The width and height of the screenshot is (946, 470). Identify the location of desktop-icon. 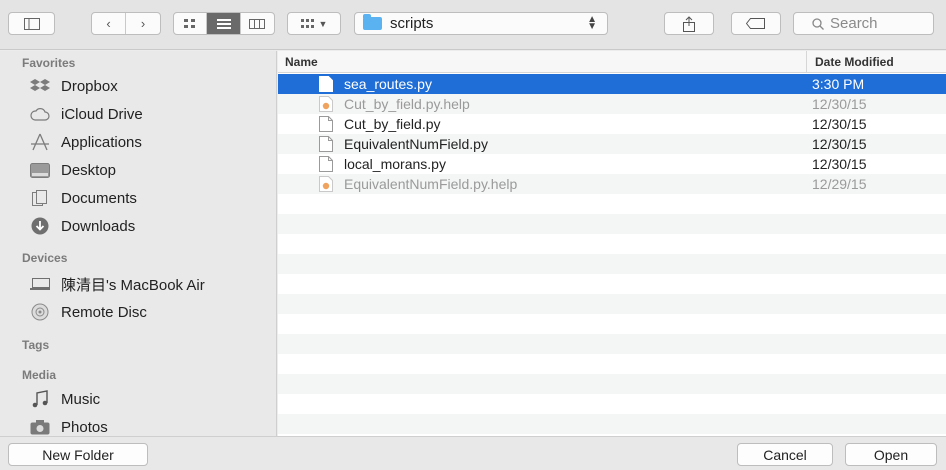
(40, 170).